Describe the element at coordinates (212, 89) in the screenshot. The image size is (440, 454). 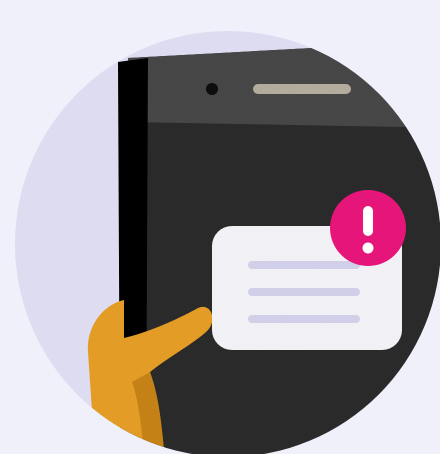
I see `camera-icon` at that location.